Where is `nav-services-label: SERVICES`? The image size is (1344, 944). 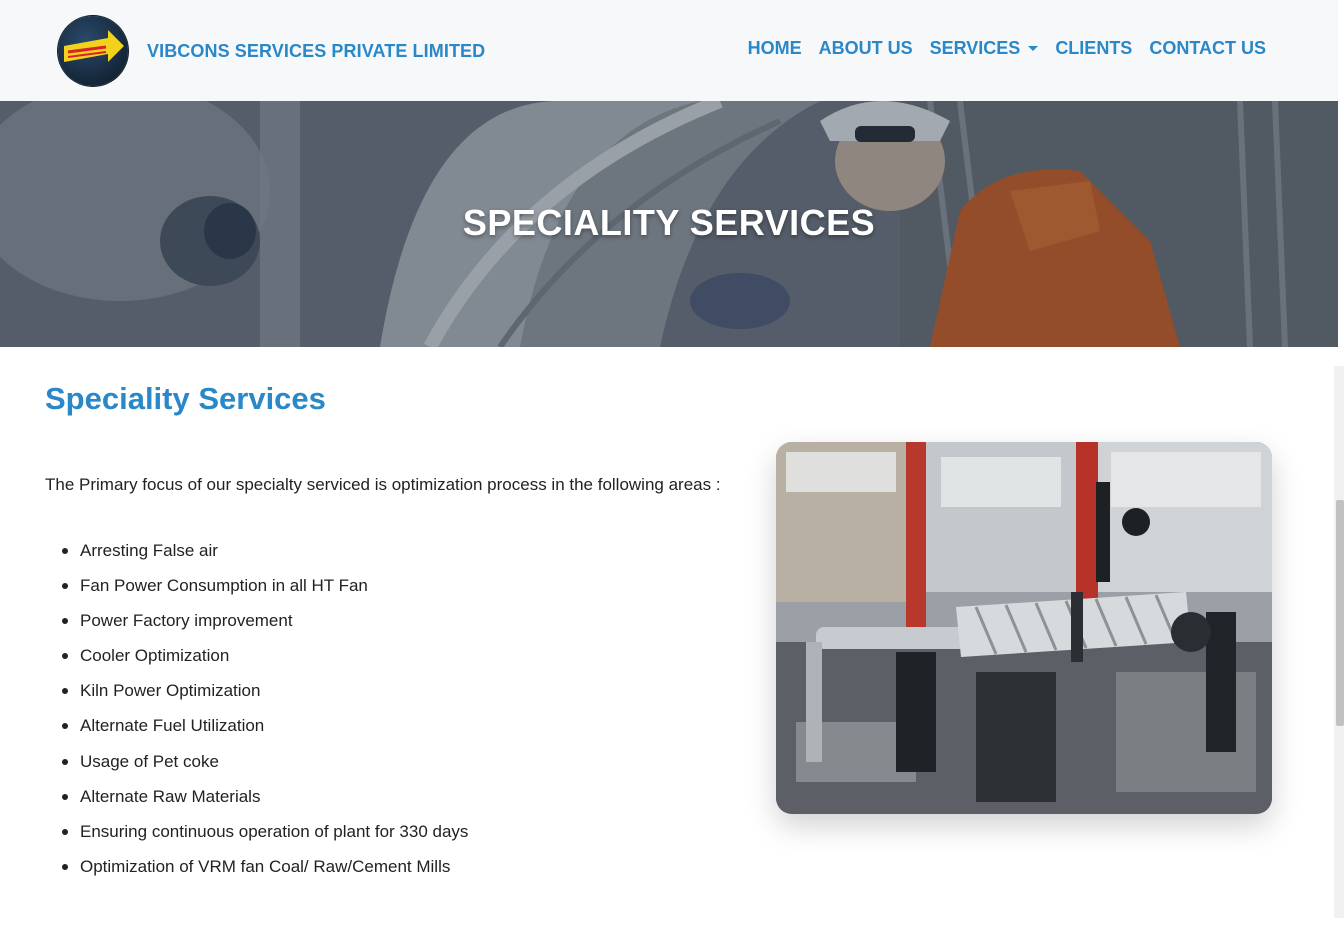
nav-services-label: SERVICES is located at coordinates (975, 48).